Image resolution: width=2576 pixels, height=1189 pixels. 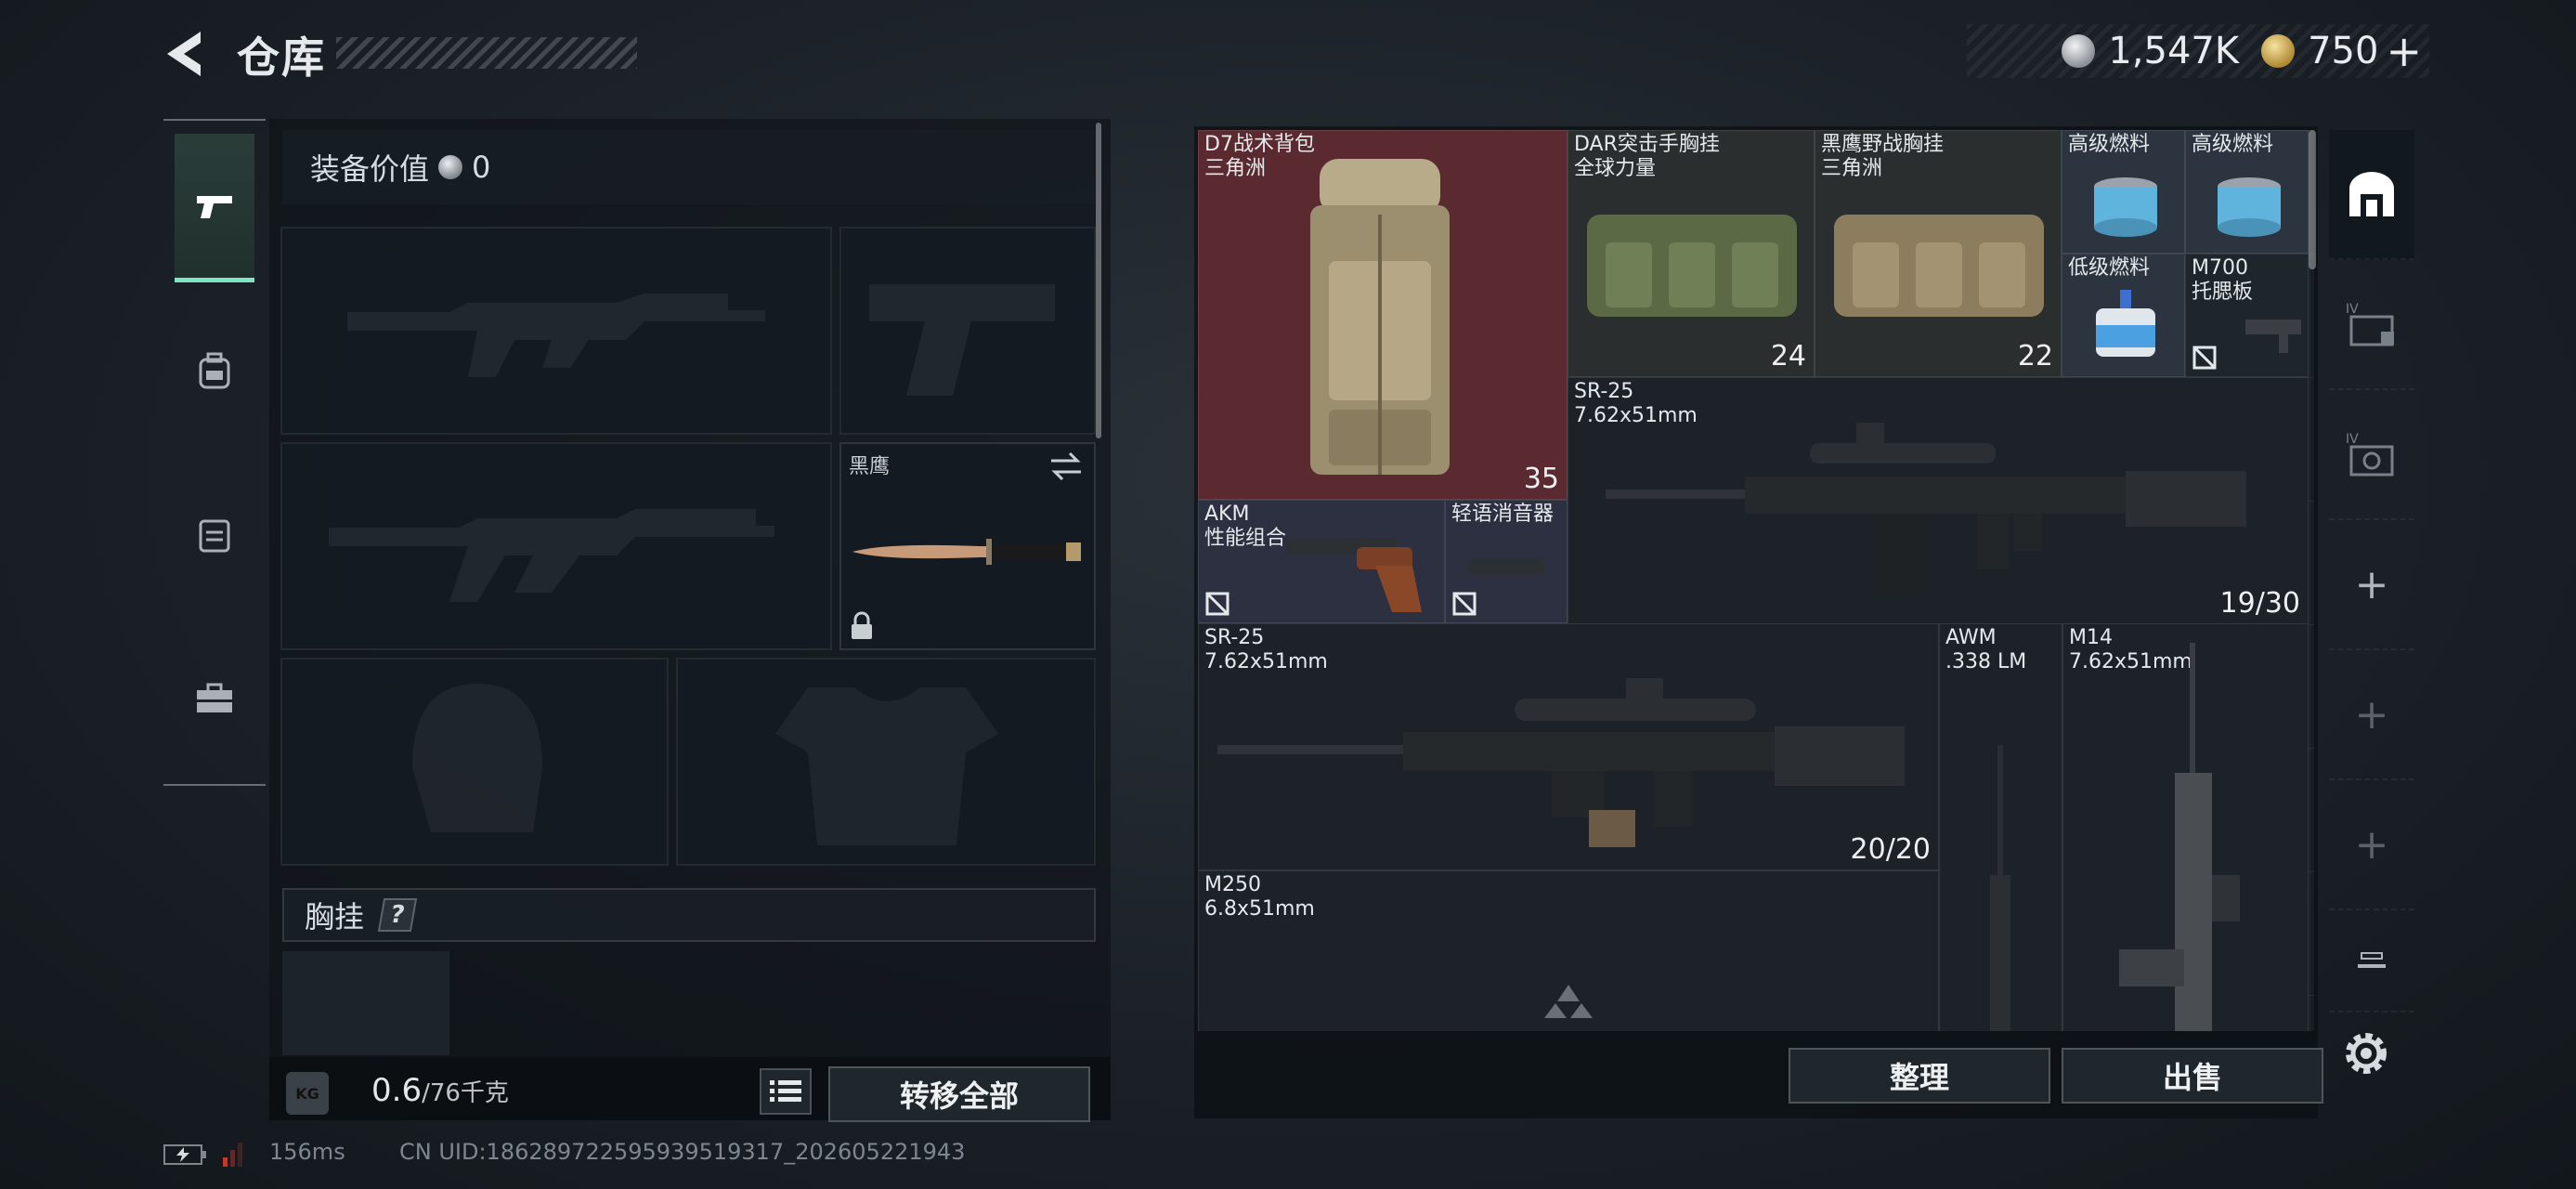 I want to click on title-decoration, so click(x=486, y=53).